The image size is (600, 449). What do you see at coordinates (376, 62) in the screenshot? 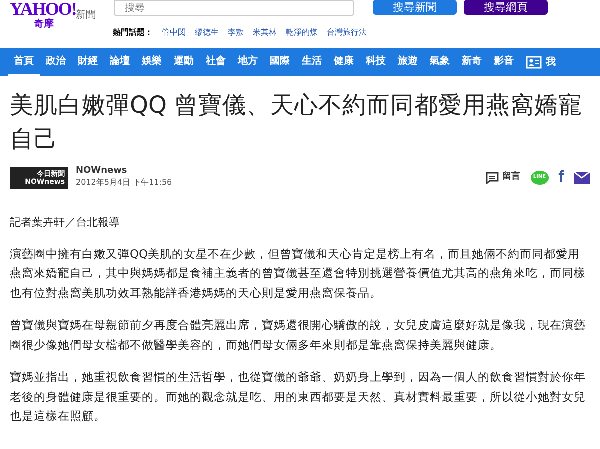
I see `nav-tab: 科技` at bounding box center [376, 62].